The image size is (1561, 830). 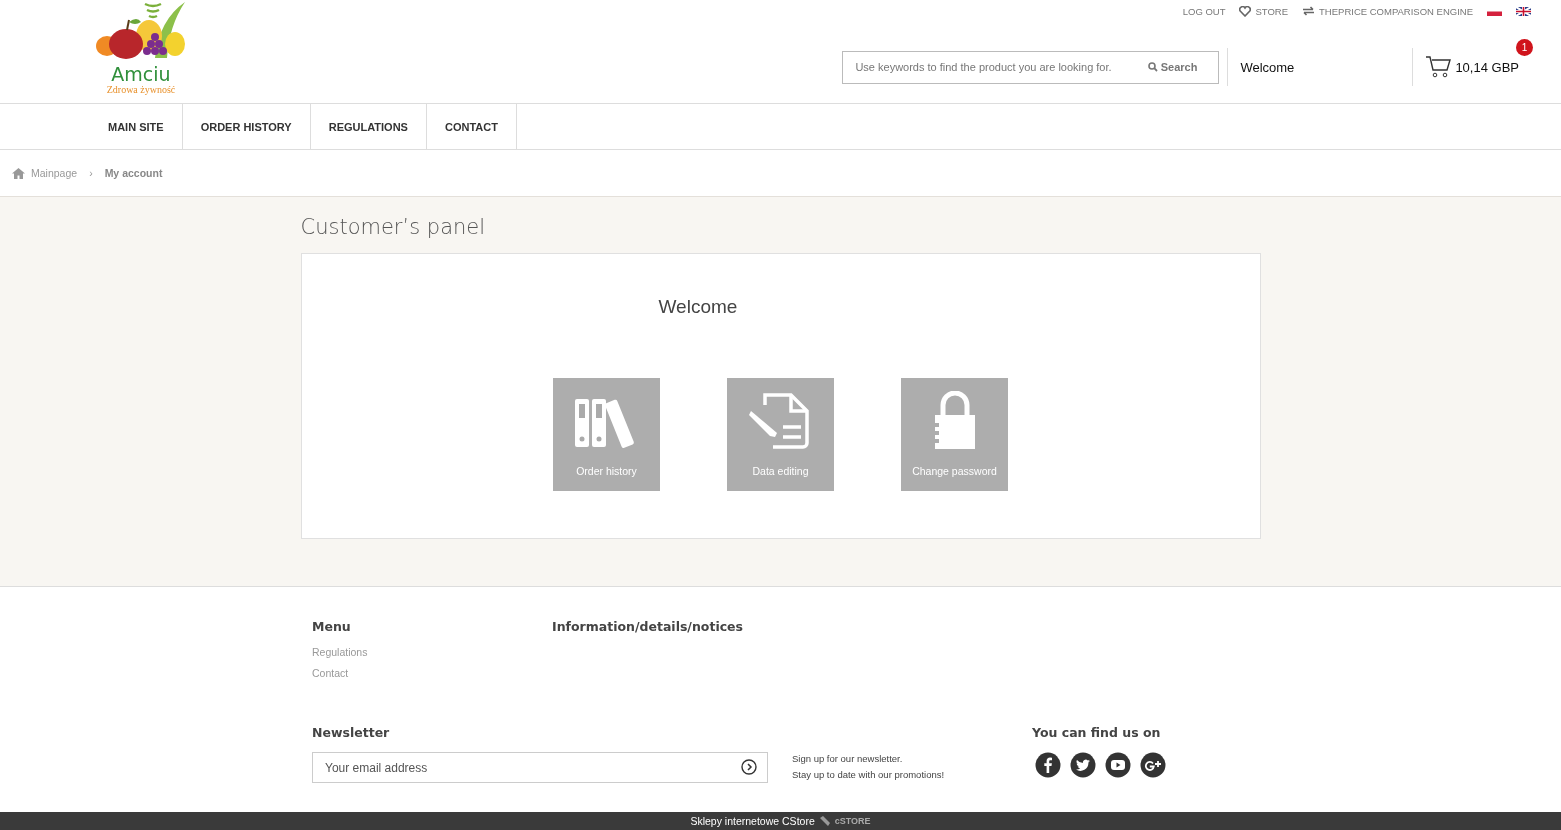 I want to click on cart-count-badge: 1, so click(x=1524, y=47).